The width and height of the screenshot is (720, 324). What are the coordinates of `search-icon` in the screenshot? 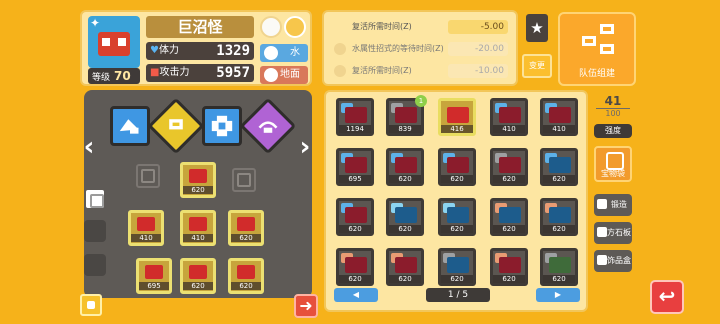 It's located at (295, 27).